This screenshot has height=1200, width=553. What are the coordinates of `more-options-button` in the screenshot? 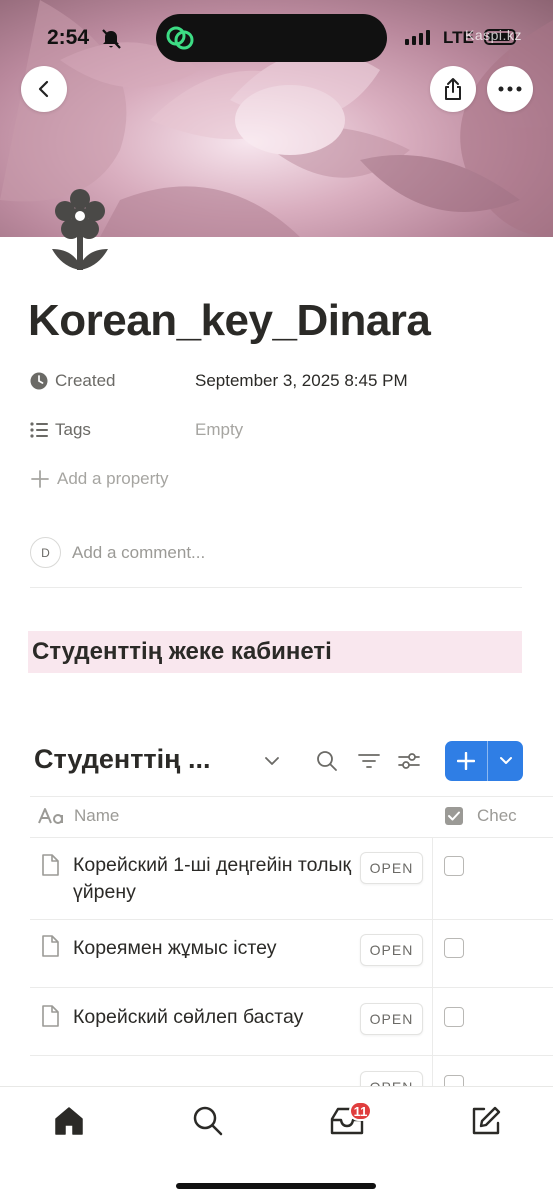 It's located at (510, 89).